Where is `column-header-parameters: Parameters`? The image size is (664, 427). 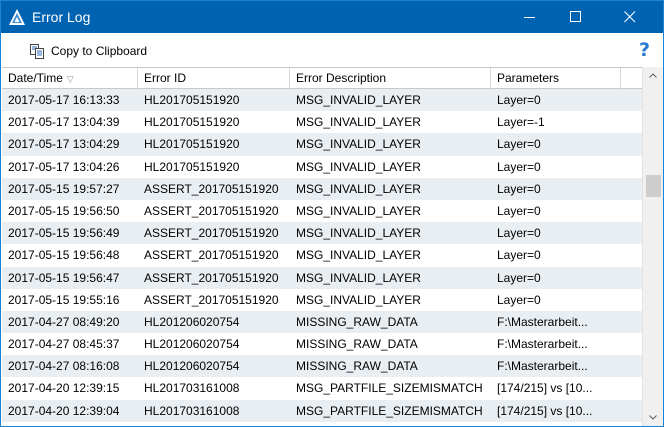
column-header-parameters: Parameters is located at coordinates (556, 78).